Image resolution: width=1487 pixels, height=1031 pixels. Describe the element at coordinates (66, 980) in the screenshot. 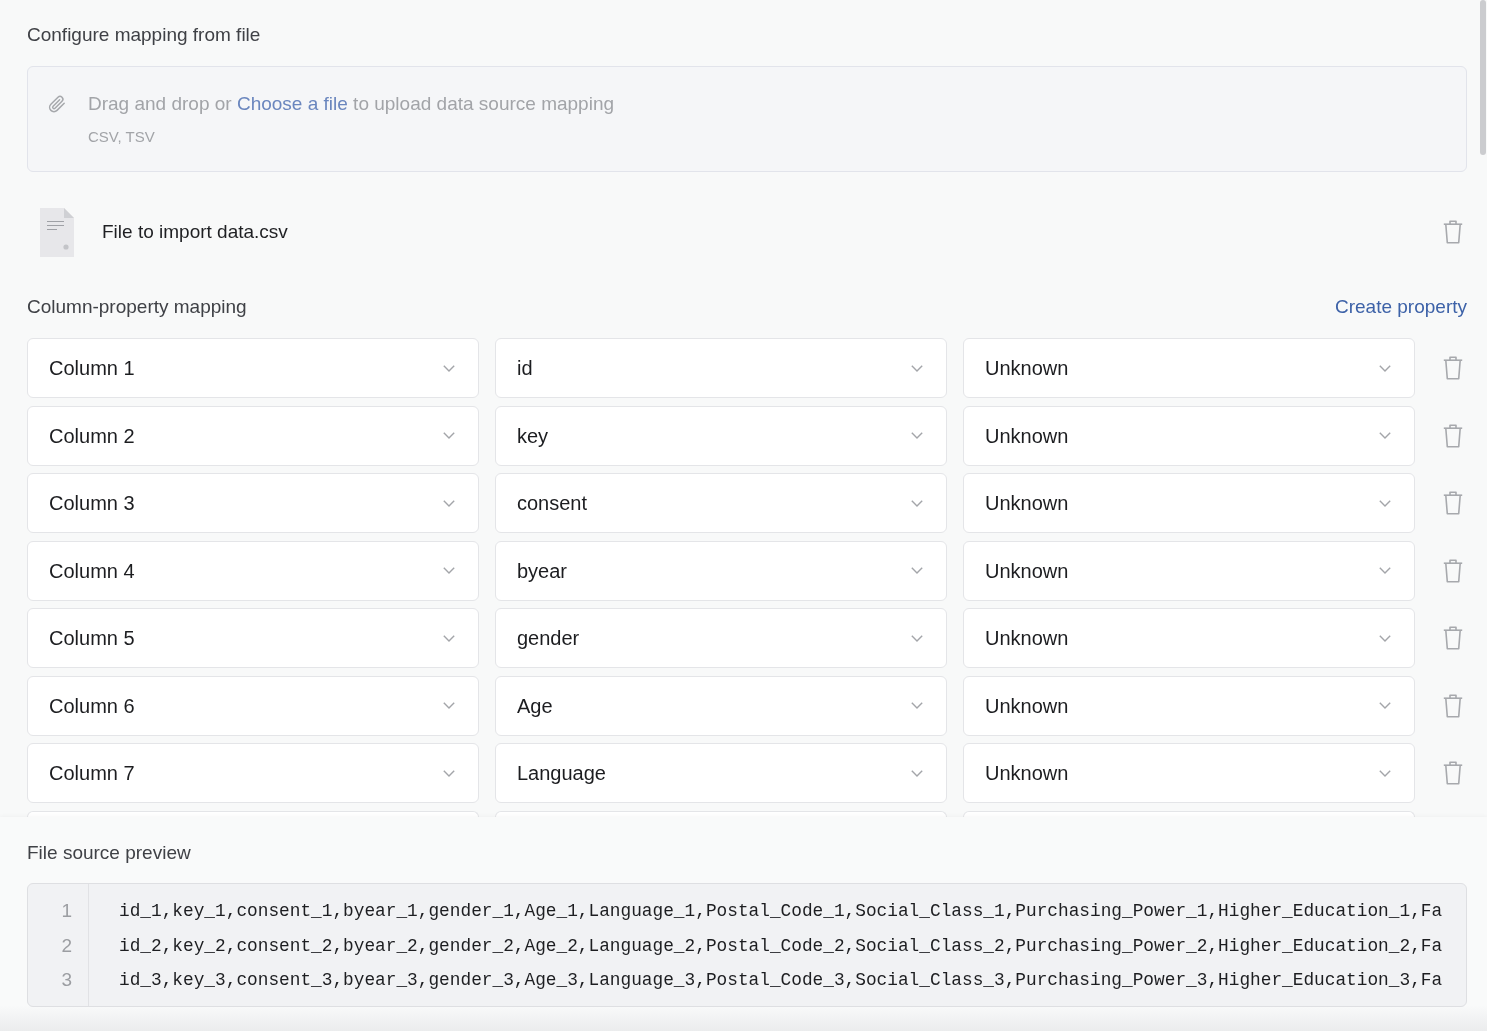

I see `line-number: 3` at that location.